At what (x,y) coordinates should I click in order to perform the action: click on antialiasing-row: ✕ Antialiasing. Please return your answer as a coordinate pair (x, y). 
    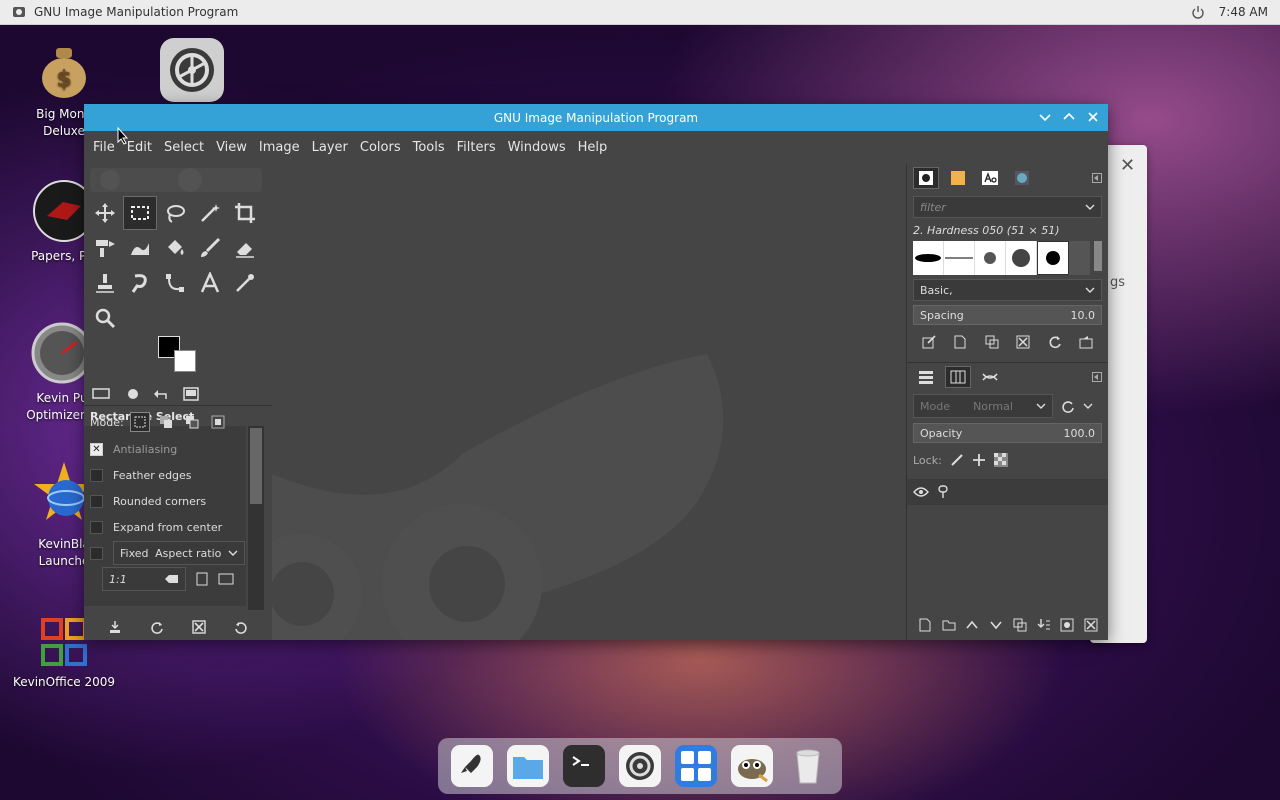
    Looking at the image, I should click on (165, 449).